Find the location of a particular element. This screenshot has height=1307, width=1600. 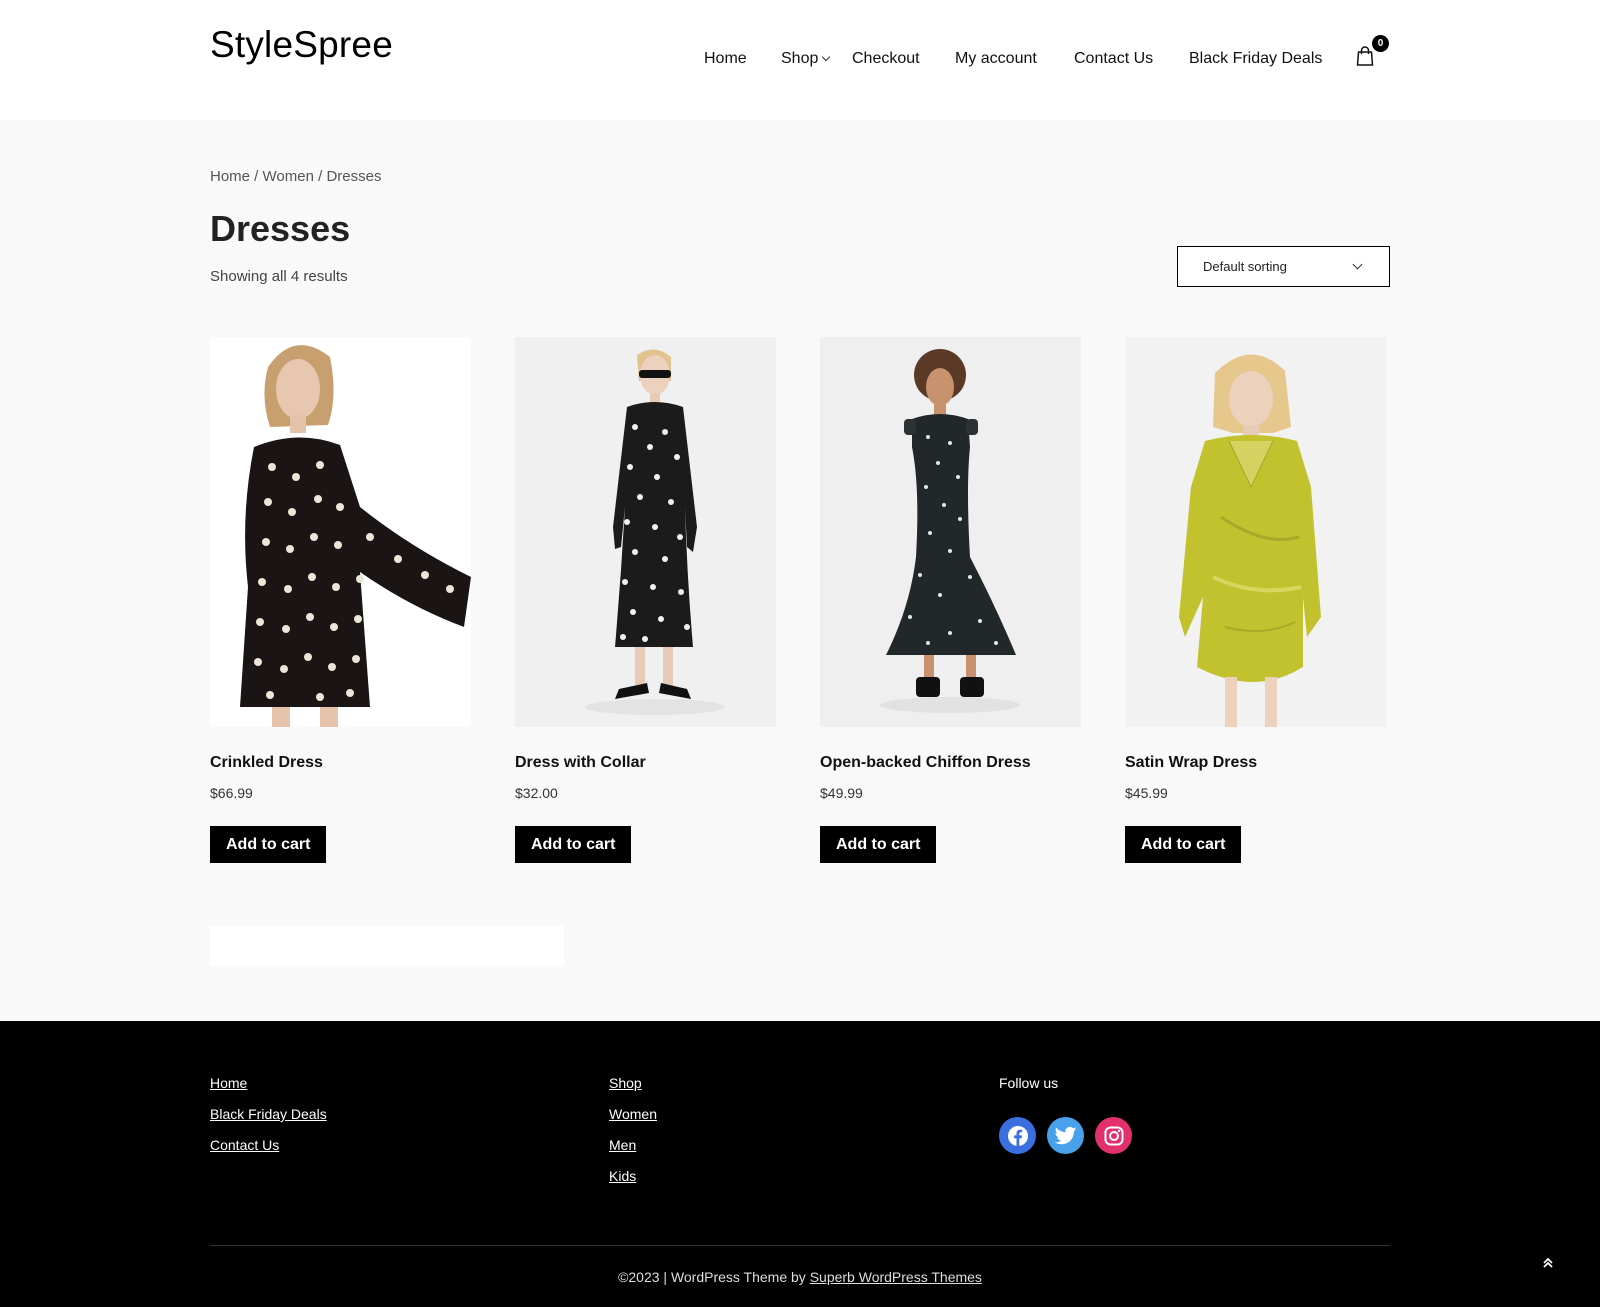

theme-credit-link: Superb WordPress Themes is located at coordinates (896, 1277).